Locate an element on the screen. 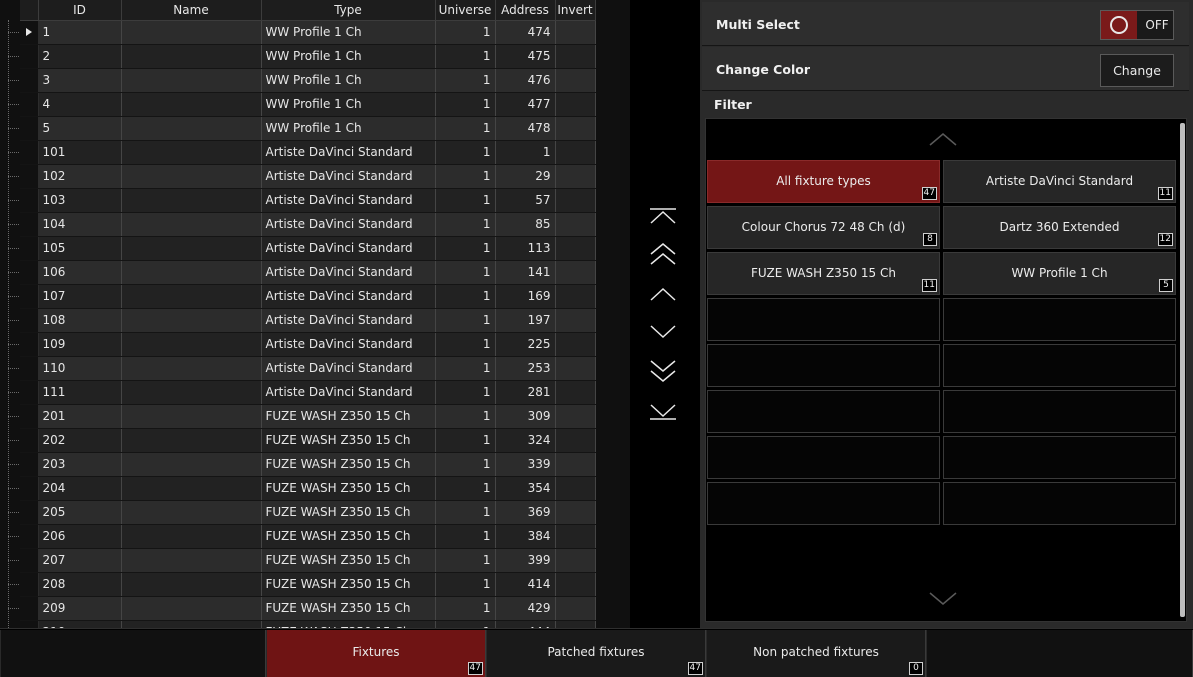 The image size is (1193, 677). table-row: 104 Artiste DaVinci Standard 1 85 is located at coordinates (308, 224).